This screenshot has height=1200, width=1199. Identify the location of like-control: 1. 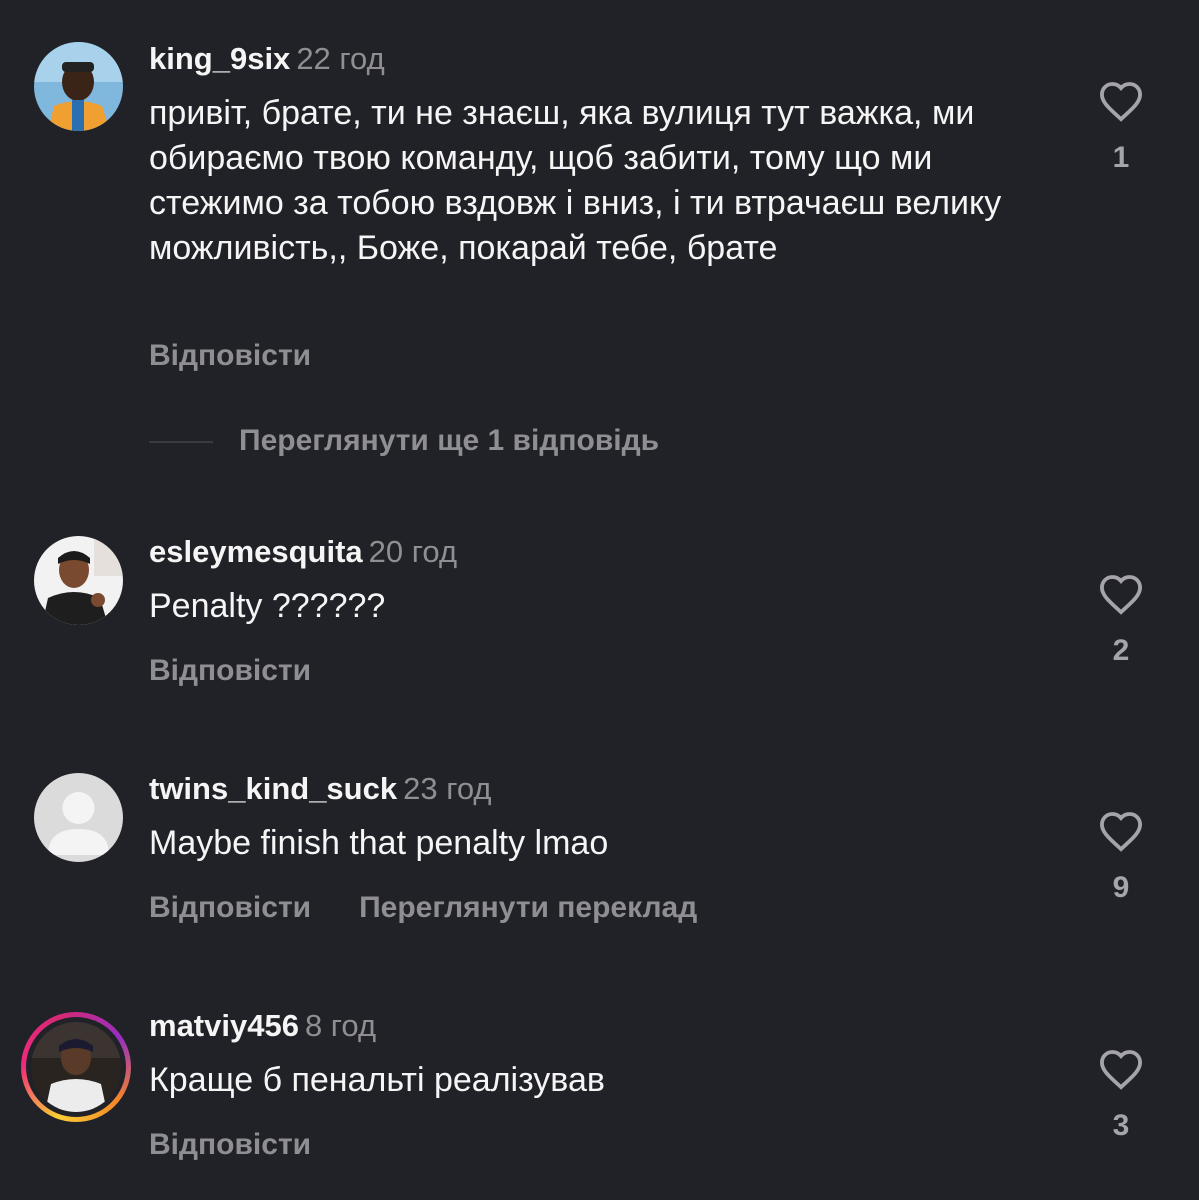
(1121, 128).